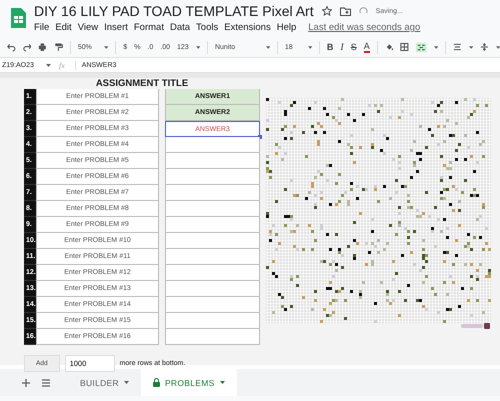 This screenshot has width=500, height=401. What do you see at coordinates (353, 47) in the screenshot?
I see `strikethrough-button: S` at bounding box center [353, 47].